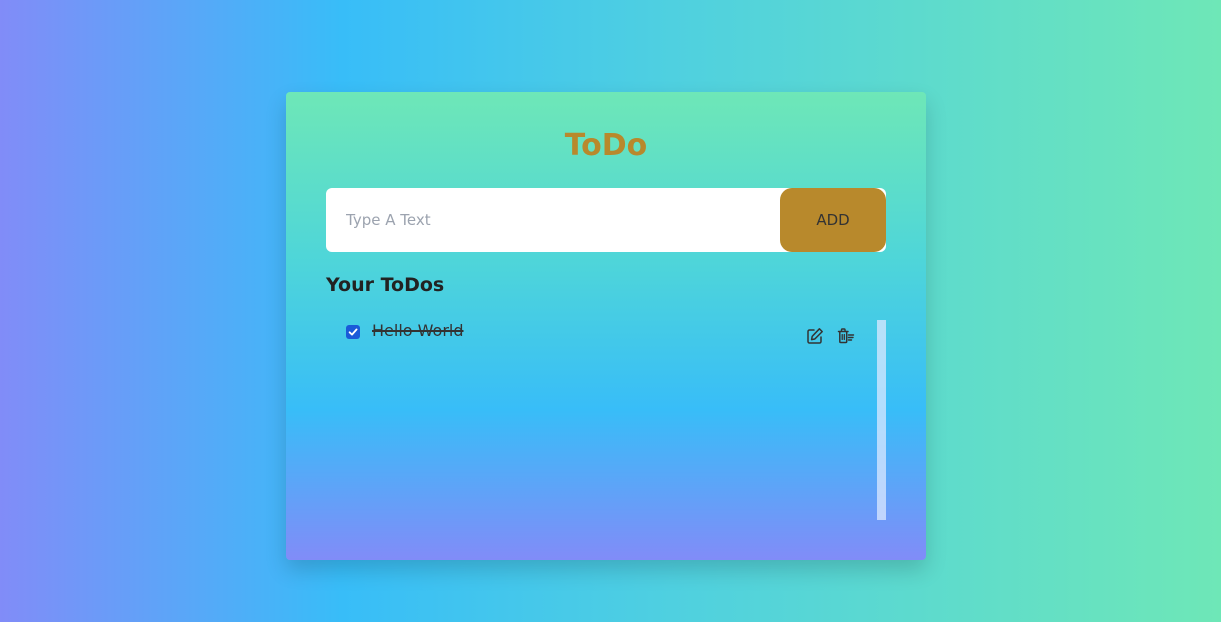  What do you see at coordinates (606, 145) in the screenshot?
I see `app-title: ToDo` at bounding box center [606, 145].